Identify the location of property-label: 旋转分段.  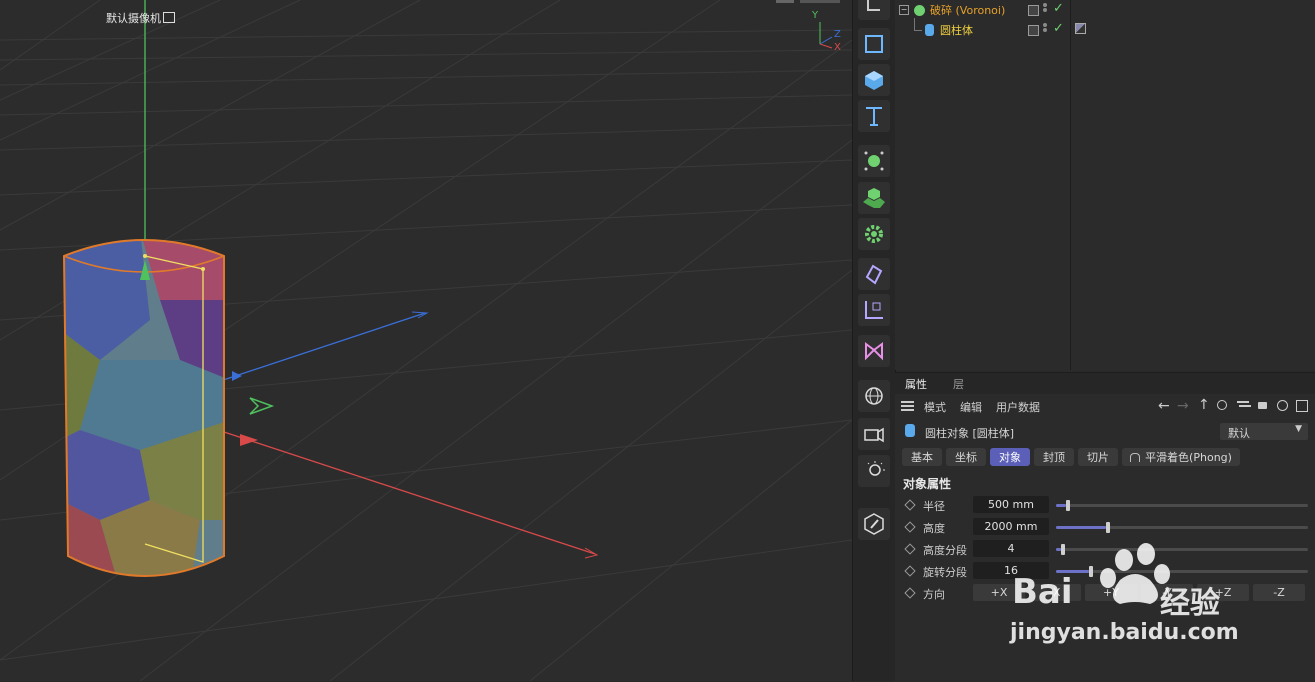
(945, 572).